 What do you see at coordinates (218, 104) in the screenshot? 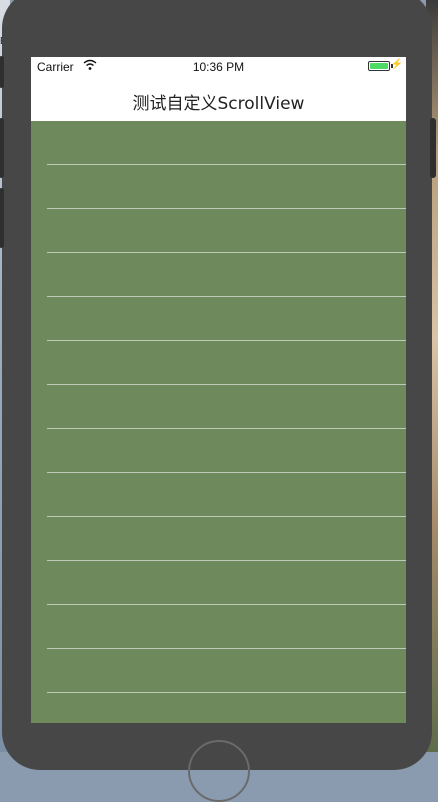
I see `nav-title: 测试自定义ScrollView` at bounding box center [218, 104].